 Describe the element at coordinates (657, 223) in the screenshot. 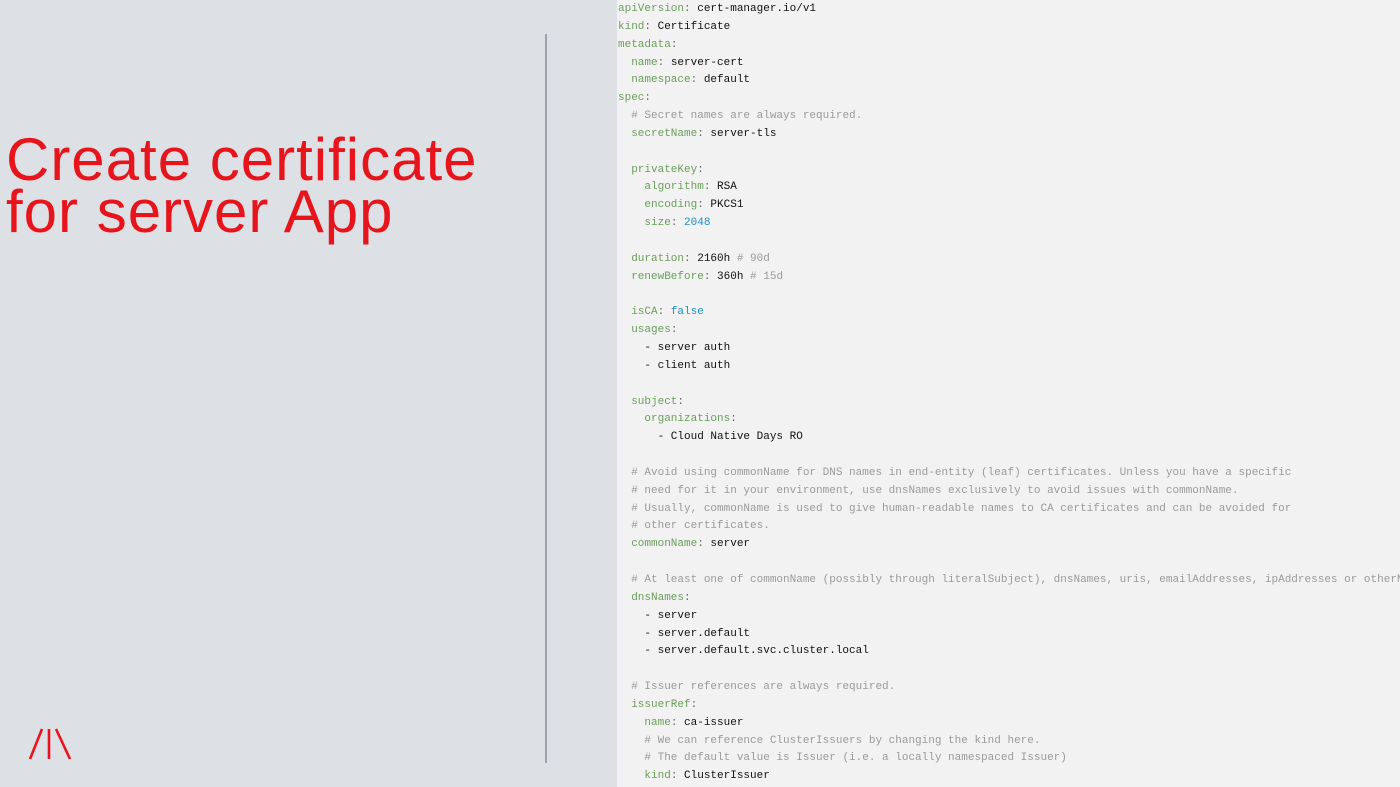

I see `yaml-key: size` at that location.